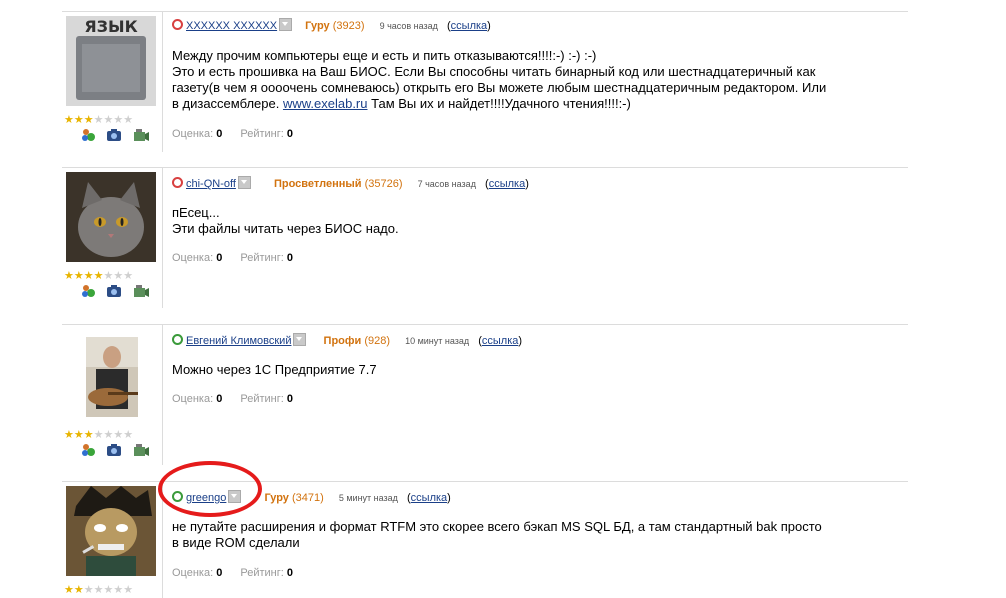 This screenshot has width=1006, height=598. What do you see at coordinates (211, 184) in the screenshot?
I see `username-link: chi-QN-off` at bounding box center [211, 184].